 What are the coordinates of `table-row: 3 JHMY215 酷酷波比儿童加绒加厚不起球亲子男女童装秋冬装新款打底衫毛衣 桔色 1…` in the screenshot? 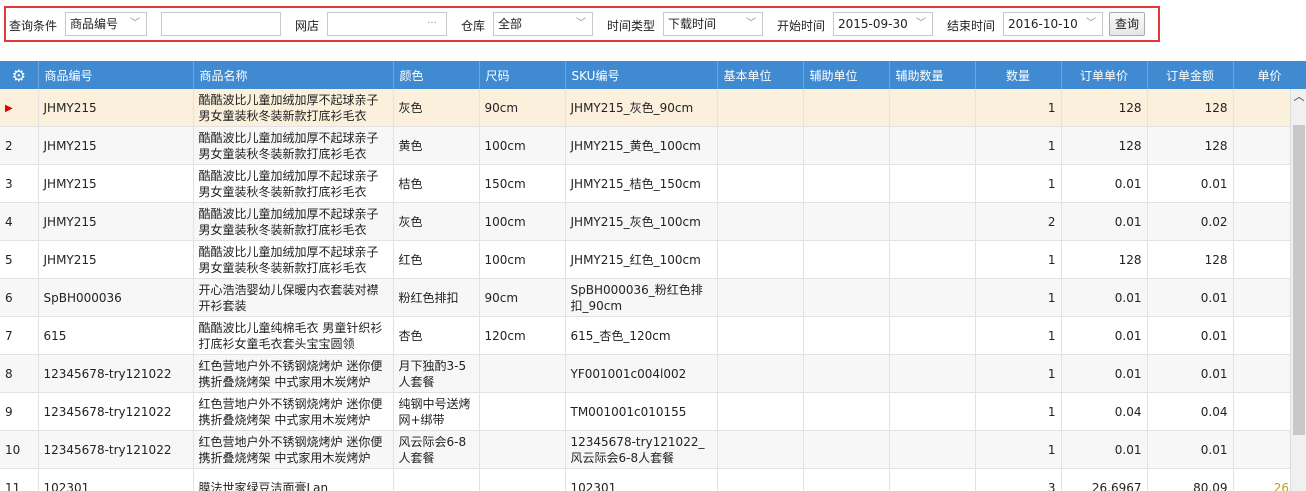 It's located at (653, 183).